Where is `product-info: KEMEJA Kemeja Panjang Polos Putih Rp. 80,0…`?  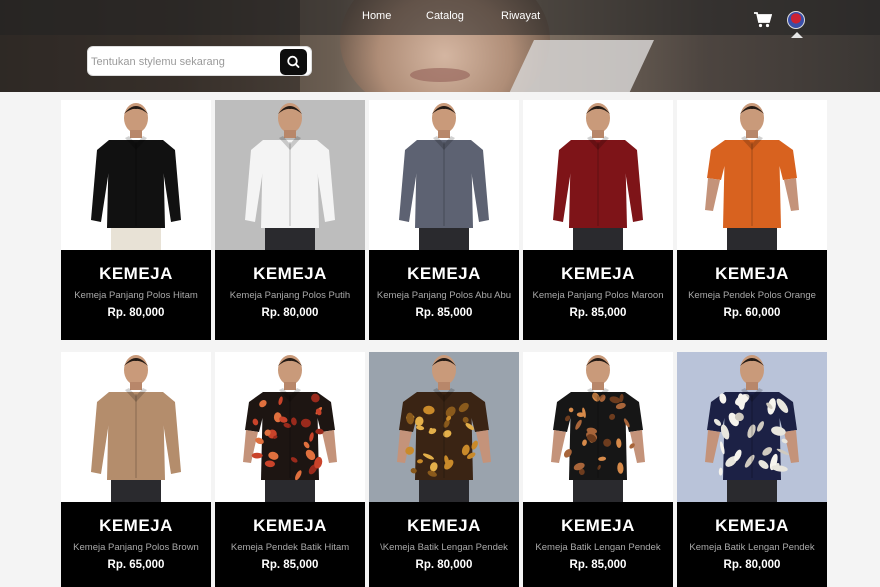
product-info: KEMEJA Kemeja Panjang Polos Putih Rp. 80,0… is located at coordinates (290, 295).